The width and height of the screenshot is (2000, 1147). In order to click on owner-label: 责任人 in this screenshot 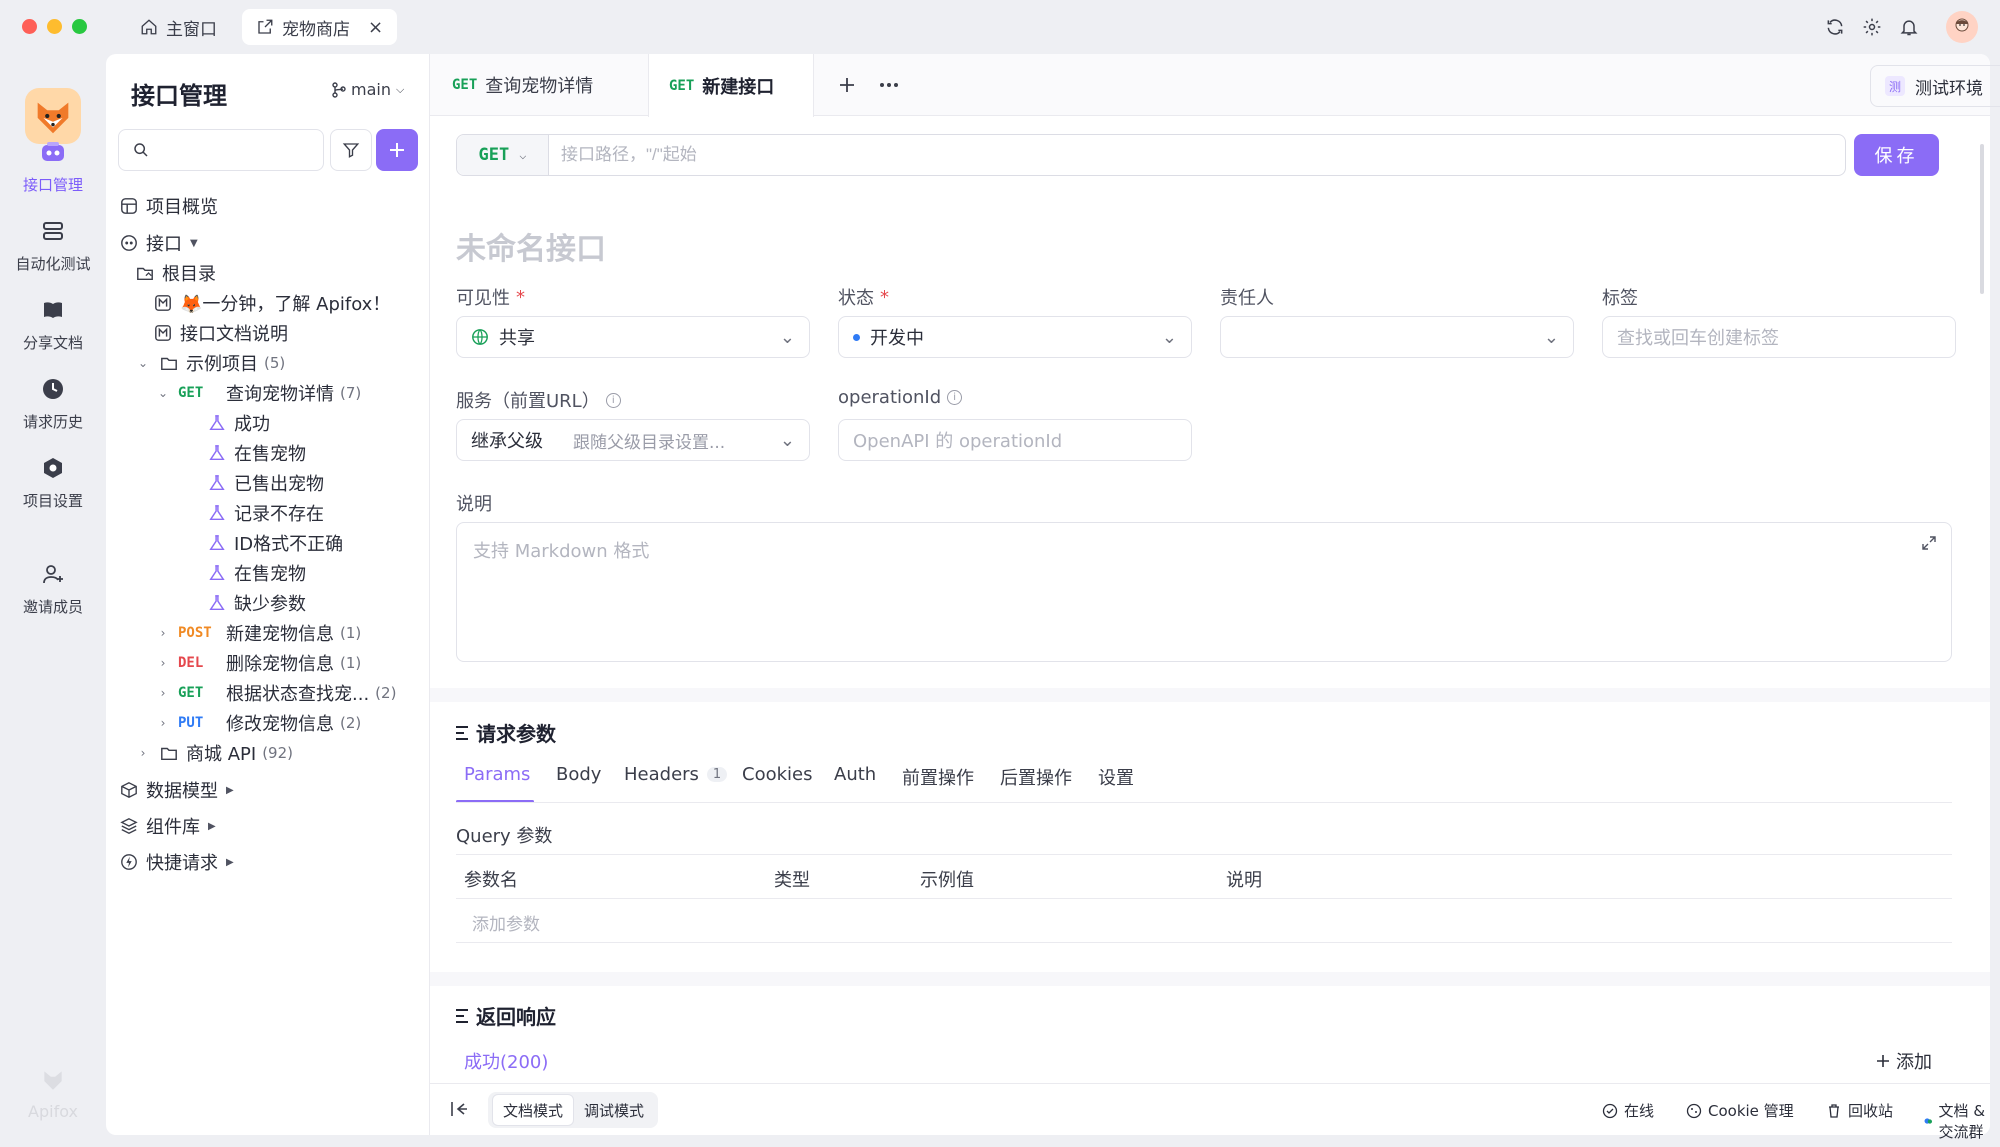, I will do `click(1247, 298)`.